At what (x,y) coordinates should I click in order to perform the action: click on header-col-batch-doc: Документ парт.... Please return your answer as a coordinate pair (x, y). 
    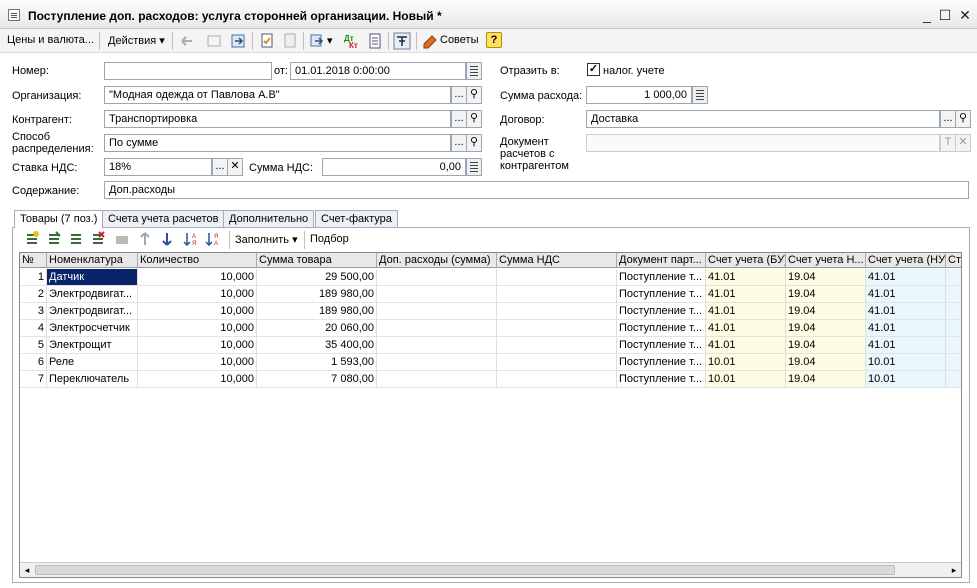
    Looking at the image, I should click on (661, 260).